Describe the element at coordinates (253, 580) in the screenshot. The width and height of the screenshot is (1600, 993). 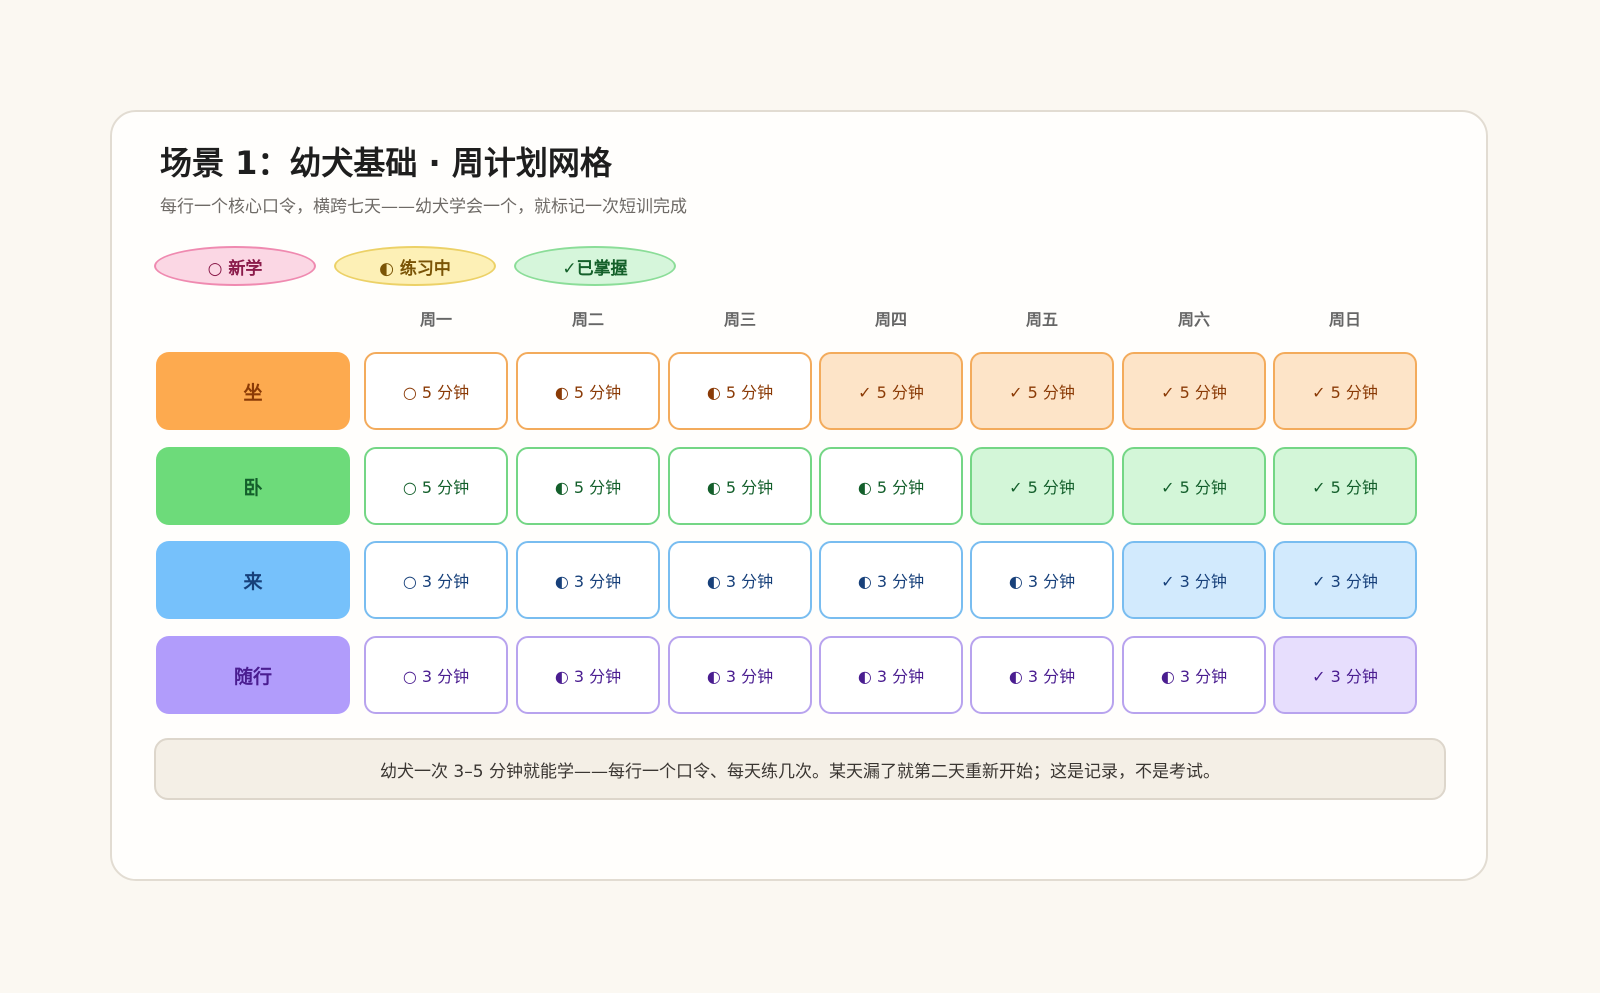
I see `command-label-3: 来` at that location.